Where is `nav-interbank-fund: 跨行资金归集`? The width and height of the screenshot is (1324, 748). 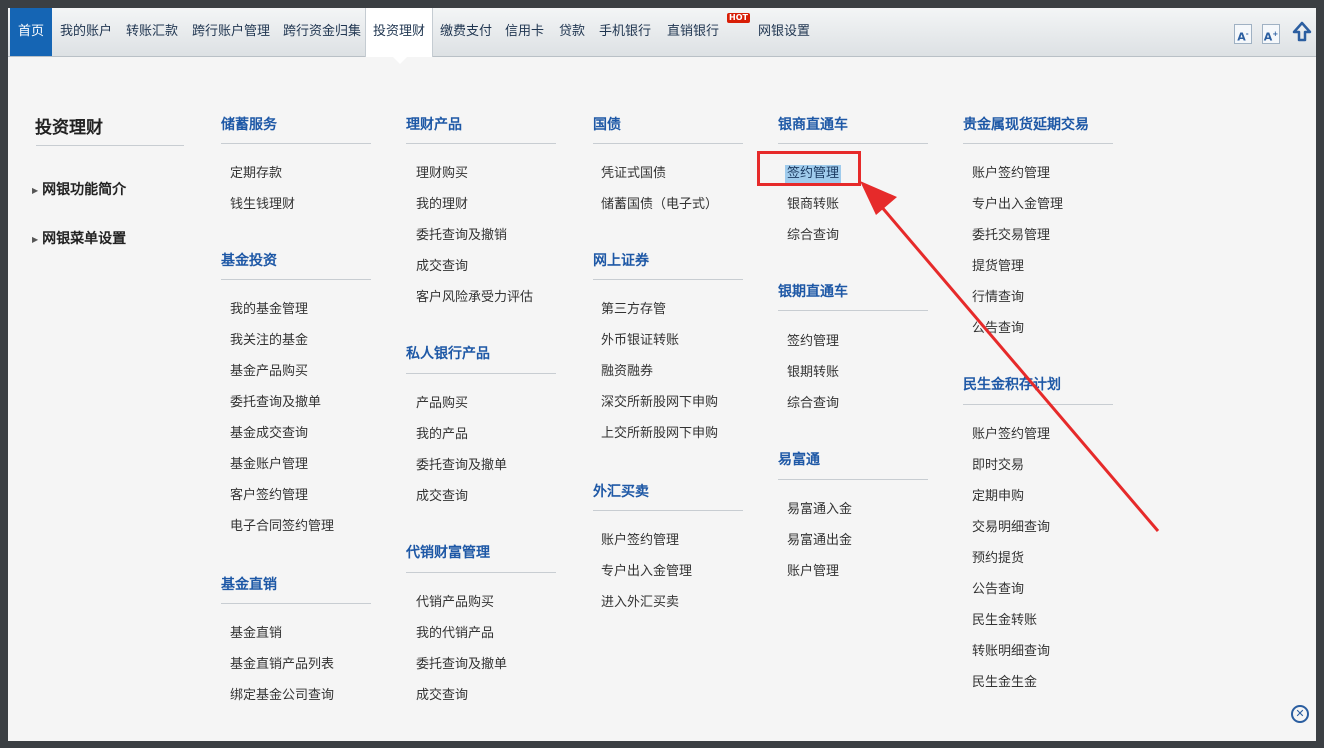
nav-interbank-fund: 跨行资金归集 is located at coordinates (322, 32).